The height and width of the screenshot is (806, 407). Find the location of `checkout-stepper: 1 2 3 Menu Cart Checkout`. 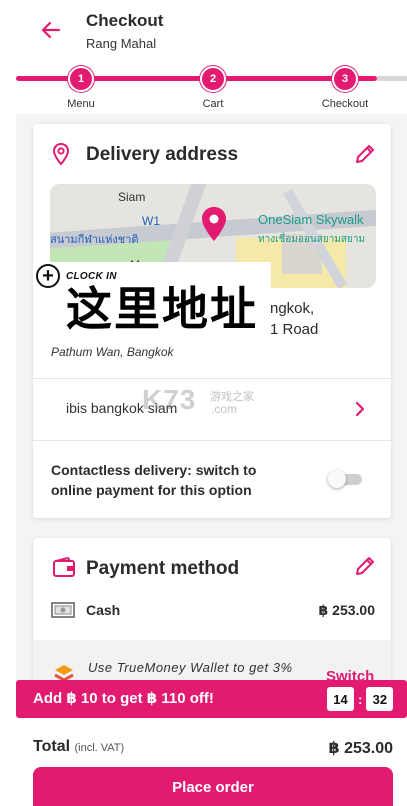

checkout-stepper: 1 2 3 Menu Cart Checkout is located at coordinates (203, 88).